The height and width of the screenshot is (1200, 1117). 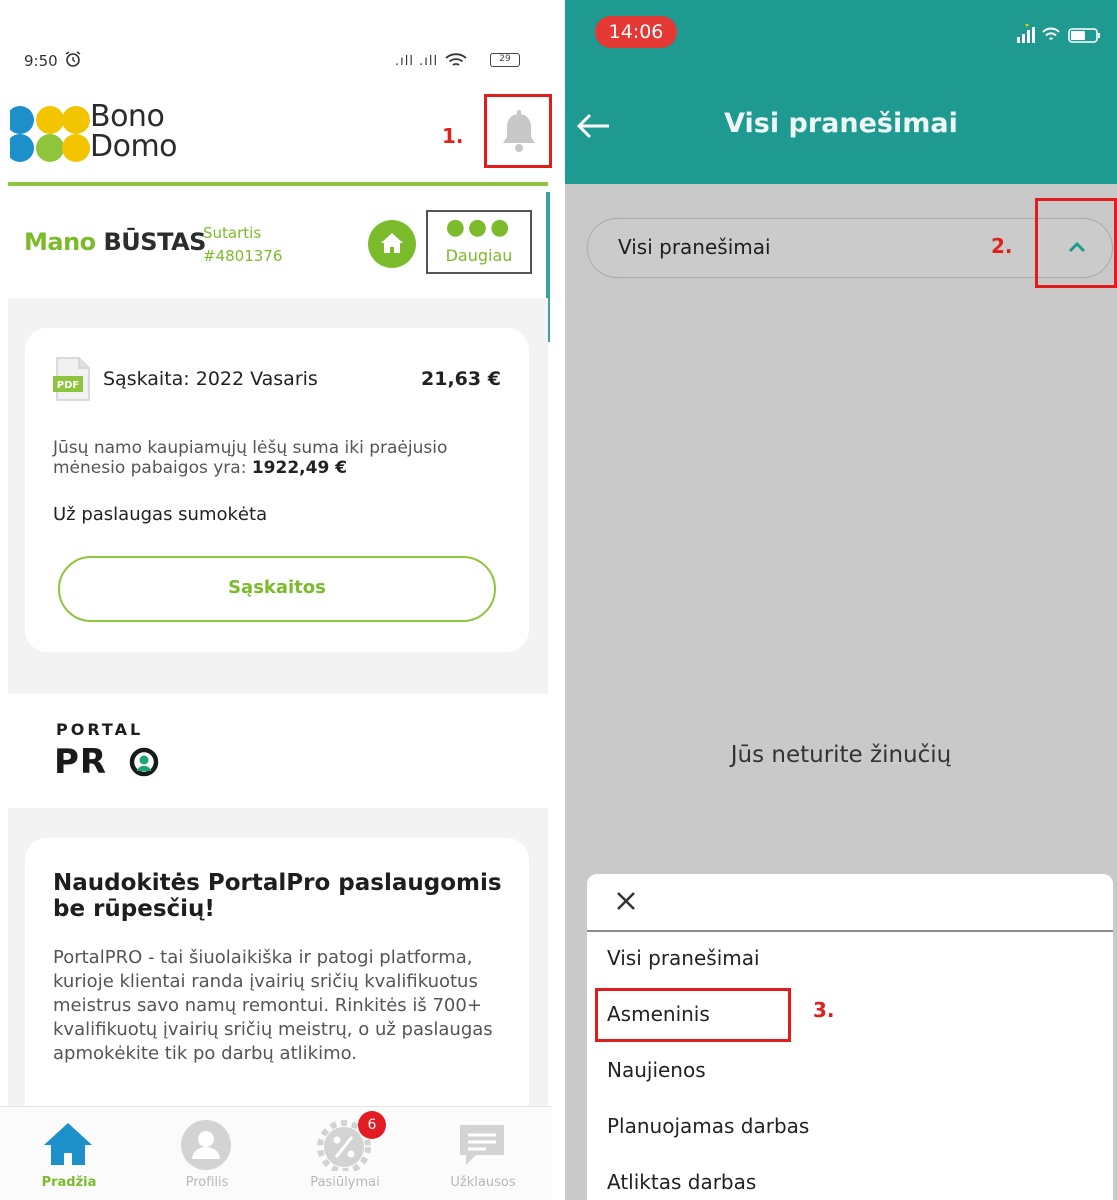 What do you see at coordinates (81, 762) in the screenshot?
I see `portal-logo-pro: PR` at bounding box center [81, 762].